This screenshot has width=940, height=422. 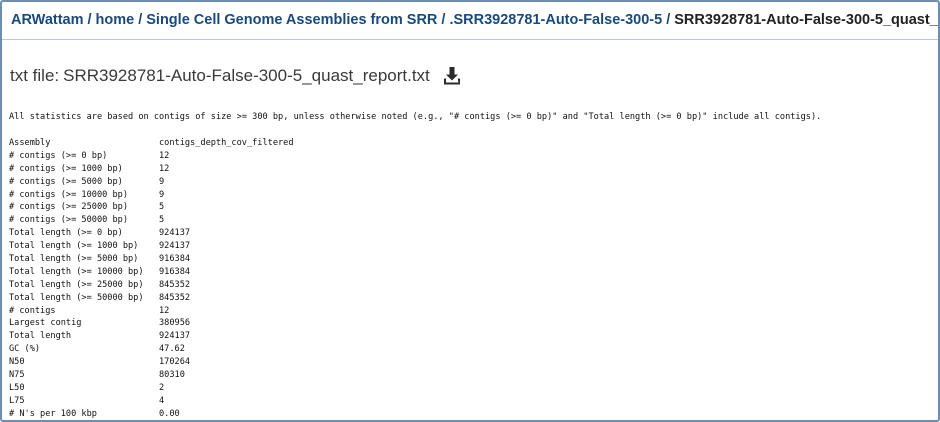 I want to click on report-key: GC (%), so click(x=25, y=349).